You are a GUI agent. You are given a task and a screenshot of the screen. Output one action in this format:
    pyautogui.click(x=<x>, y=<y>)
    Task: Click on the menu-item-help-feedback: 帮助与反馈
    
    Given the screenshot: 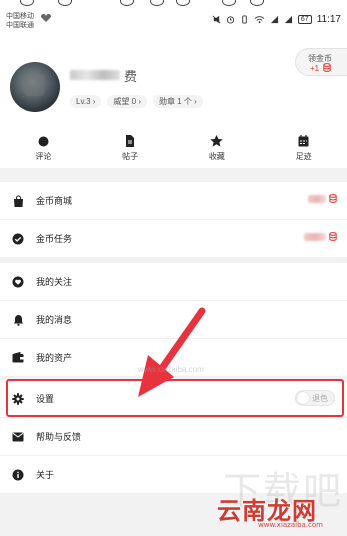 What is the action you would take?
    pyautogui.click(x=173, y=436)
    